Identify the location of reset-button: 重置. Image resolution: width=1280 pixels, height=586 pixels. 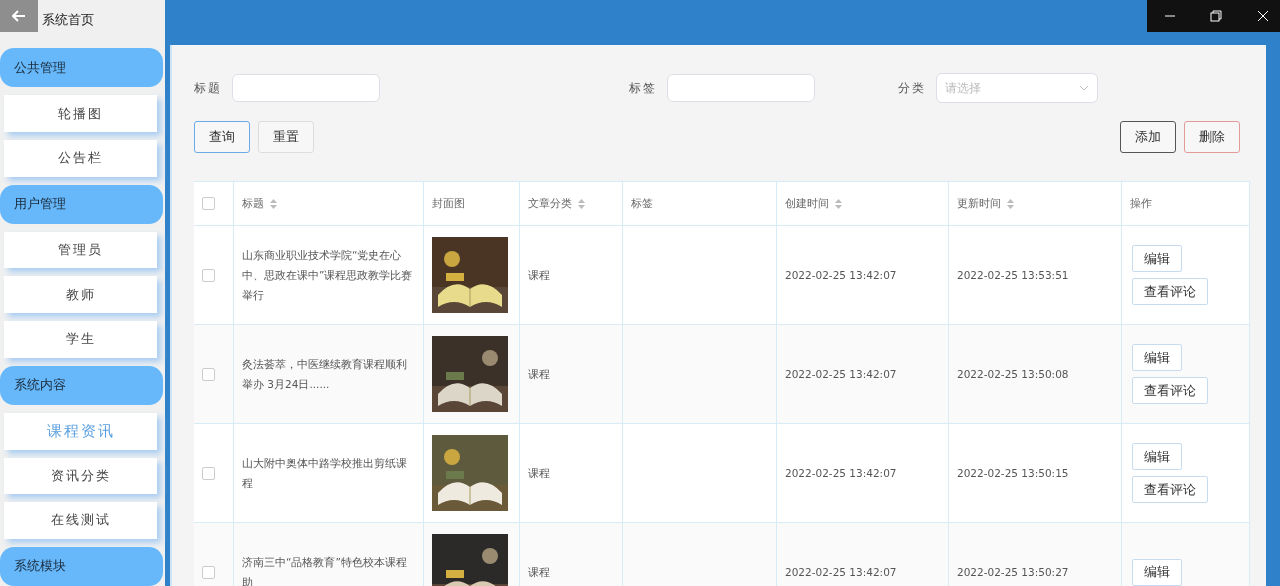
(286, 137).